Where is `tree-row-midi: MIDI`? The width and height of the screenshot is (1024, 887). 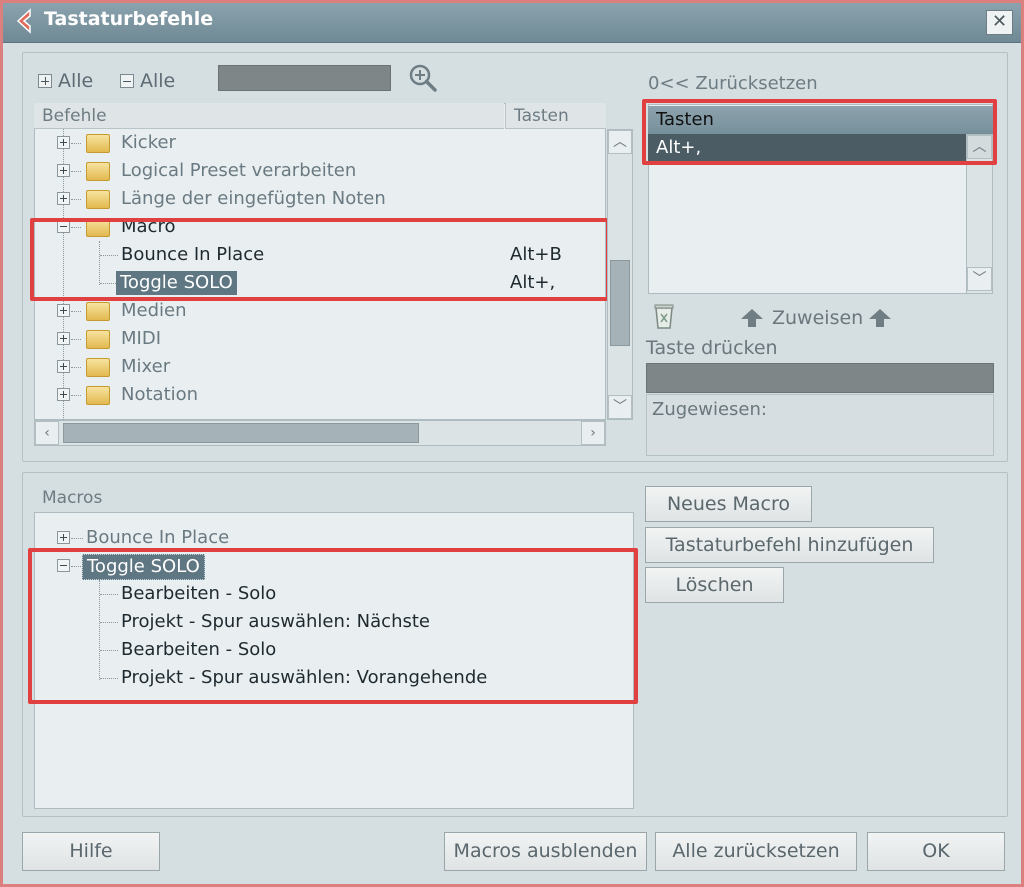
tree-row-midi: MIDI is located at coordinates (320, 339).